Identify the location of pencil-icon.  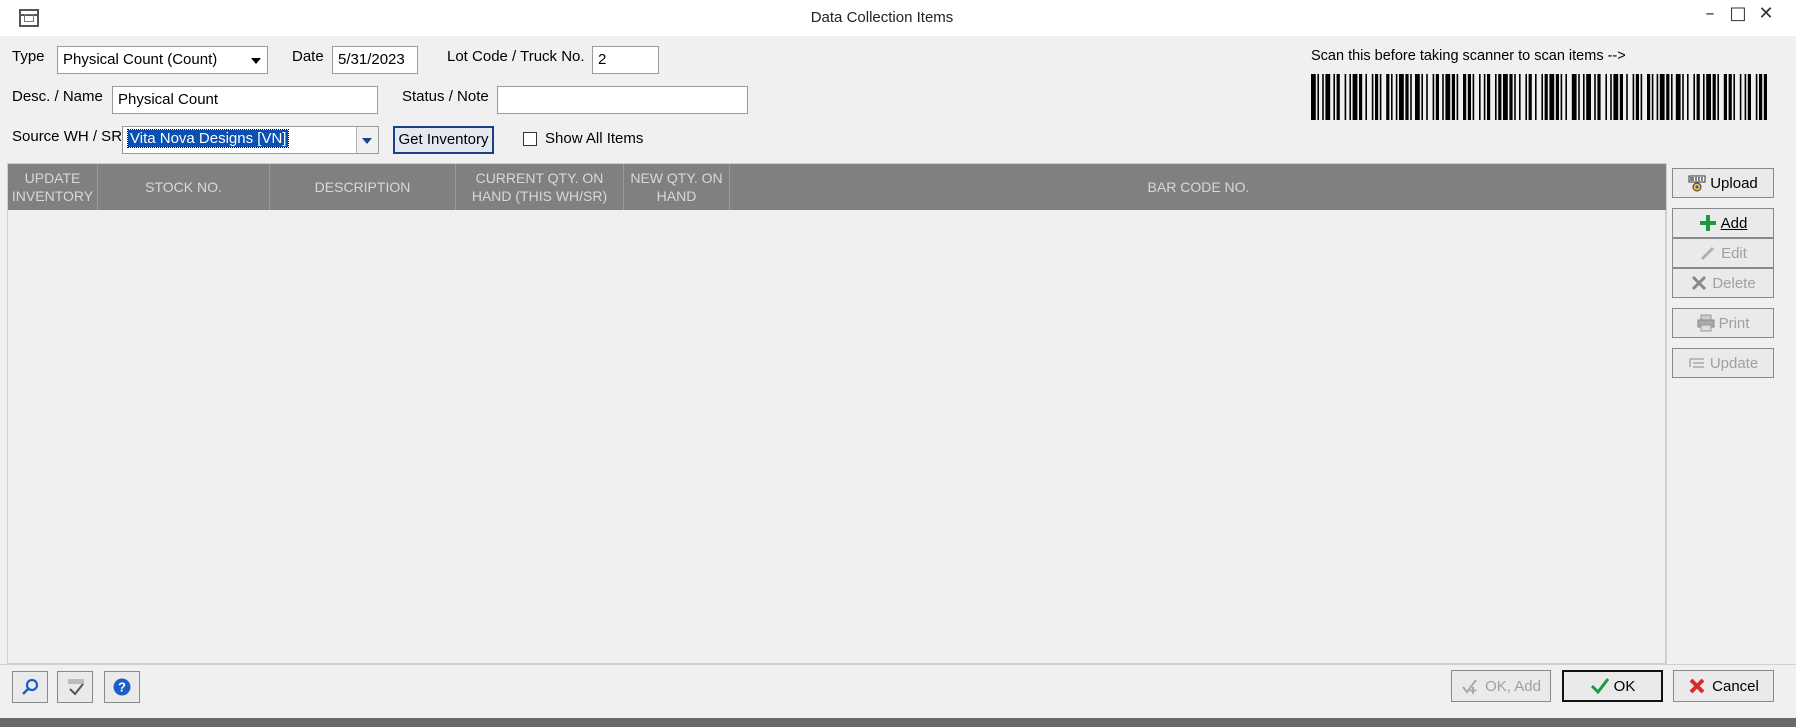
(1708, 253).